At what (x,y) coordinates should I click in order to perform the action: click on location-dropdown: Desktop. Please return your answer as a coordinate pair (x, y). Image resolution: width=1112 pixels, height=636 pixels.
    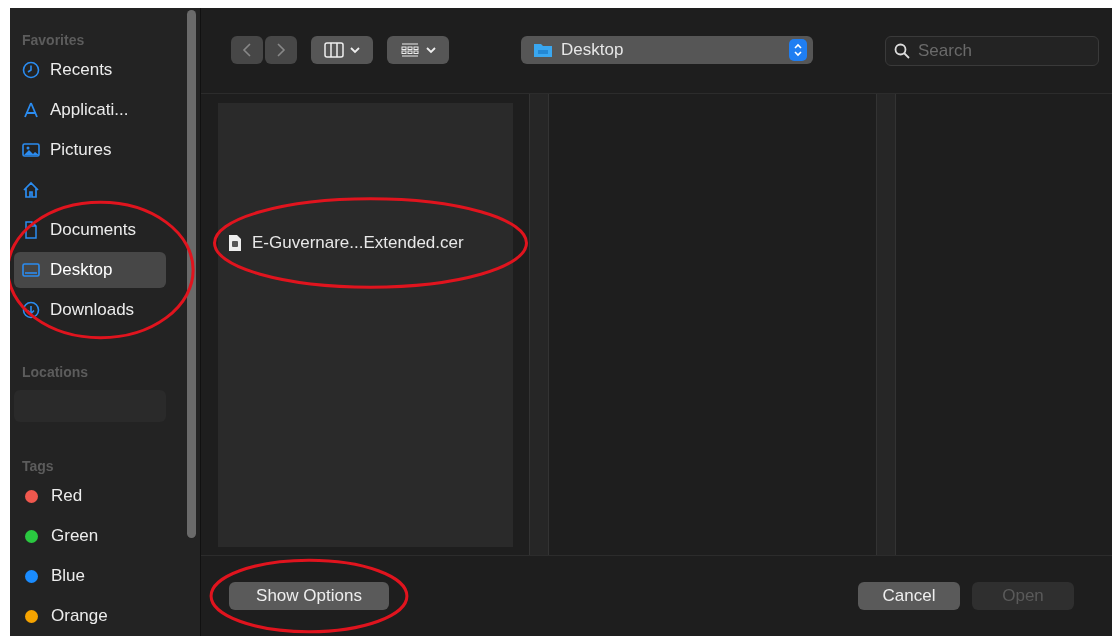
    Looking at the image, I should click on (667, 50).